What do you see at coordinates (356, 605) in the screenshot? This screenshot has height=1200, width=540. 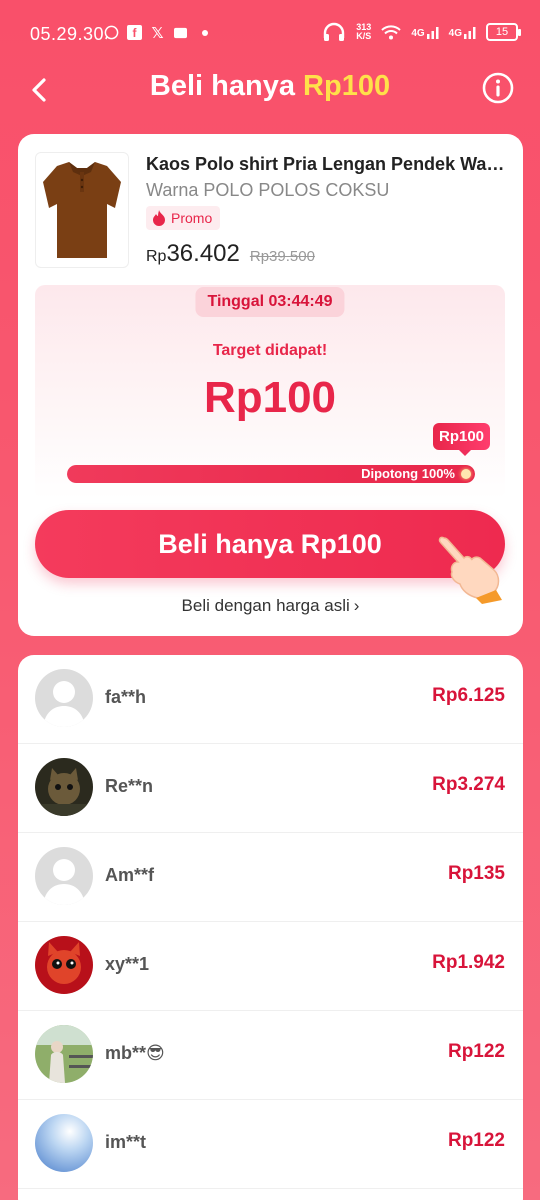 I see `chevron-right-icon: ›` at bounding box center [356, 605].